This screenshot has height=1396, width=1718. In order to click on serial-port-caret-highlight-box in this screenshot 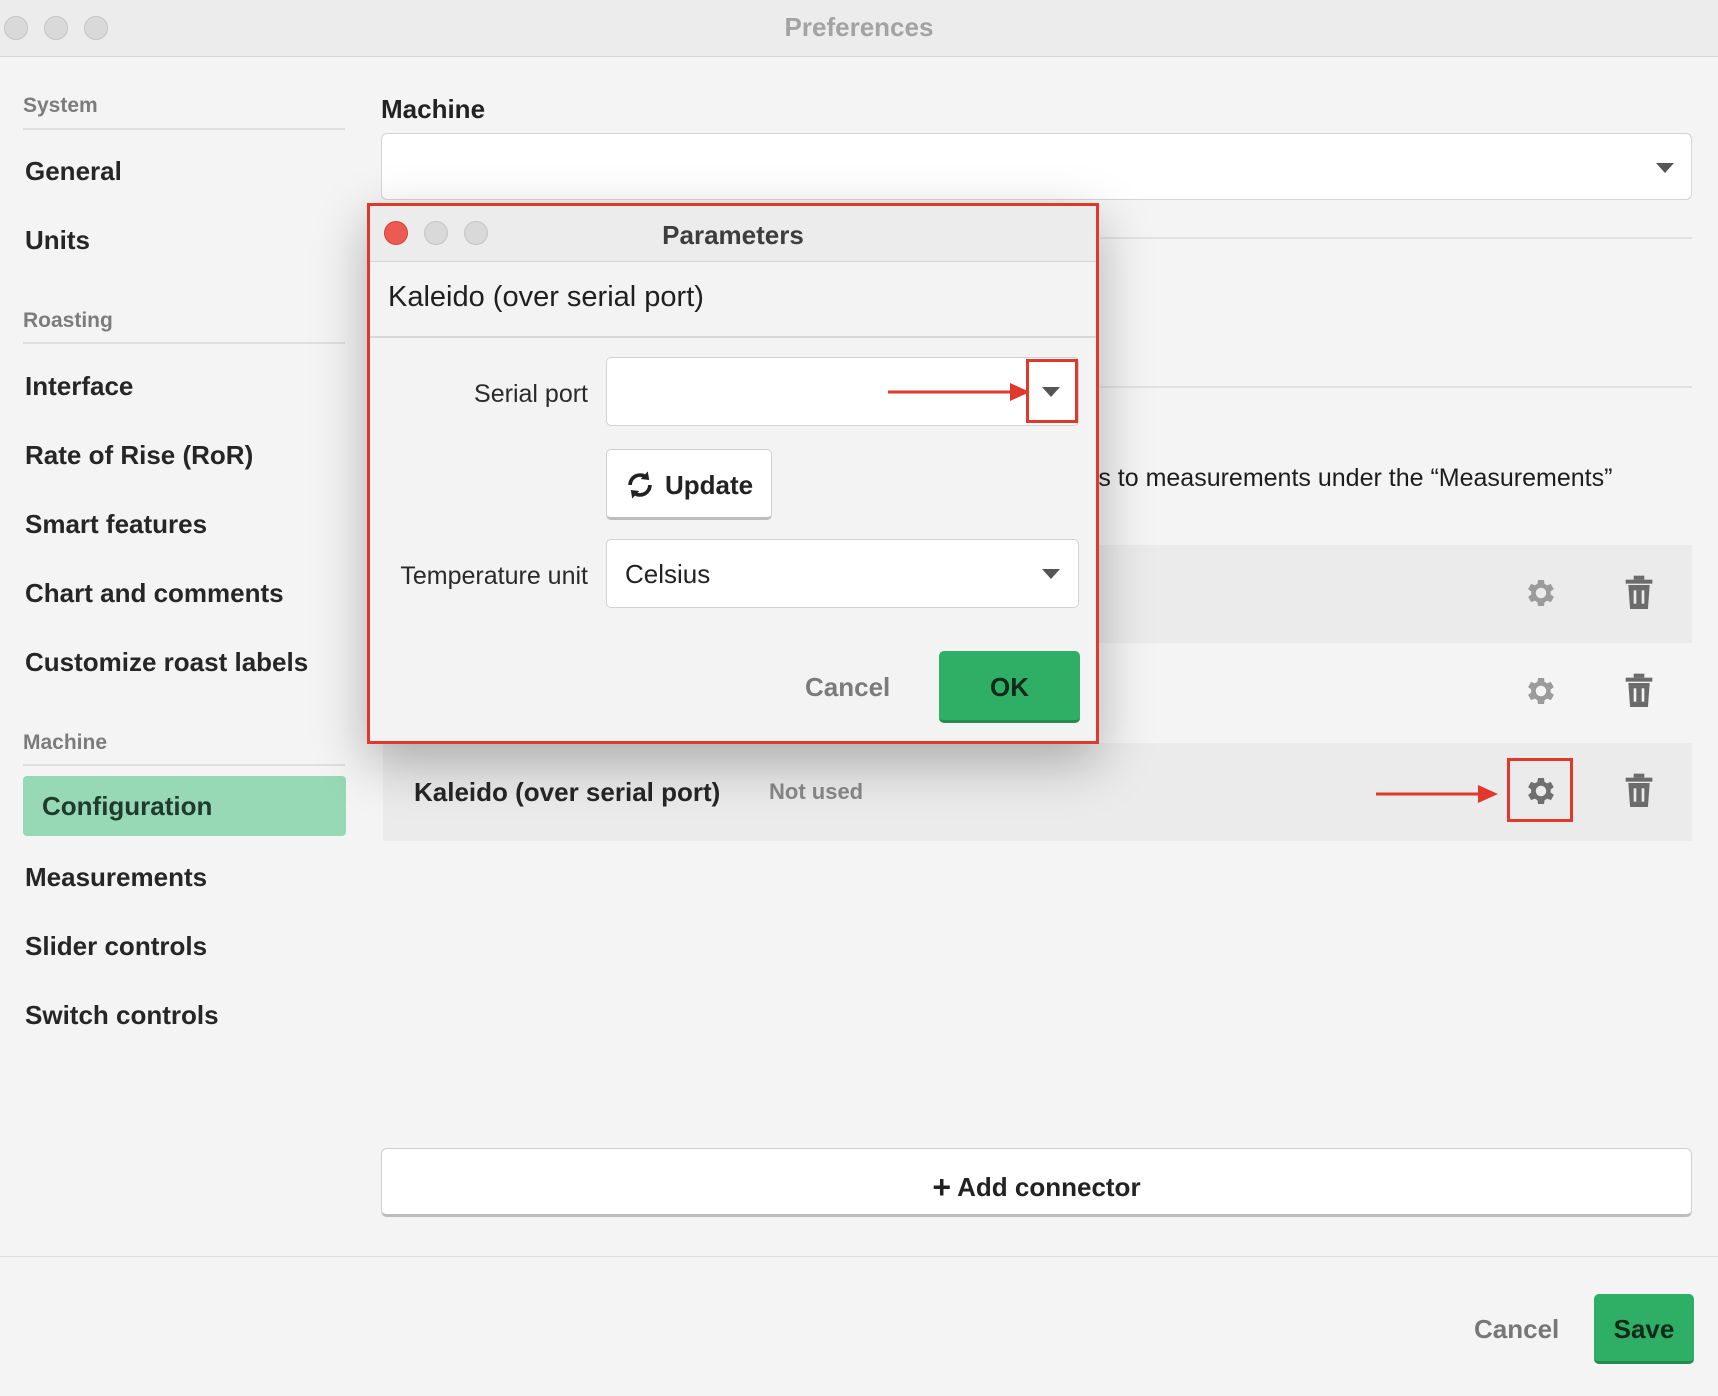, I will do `click(1052, 391)`.